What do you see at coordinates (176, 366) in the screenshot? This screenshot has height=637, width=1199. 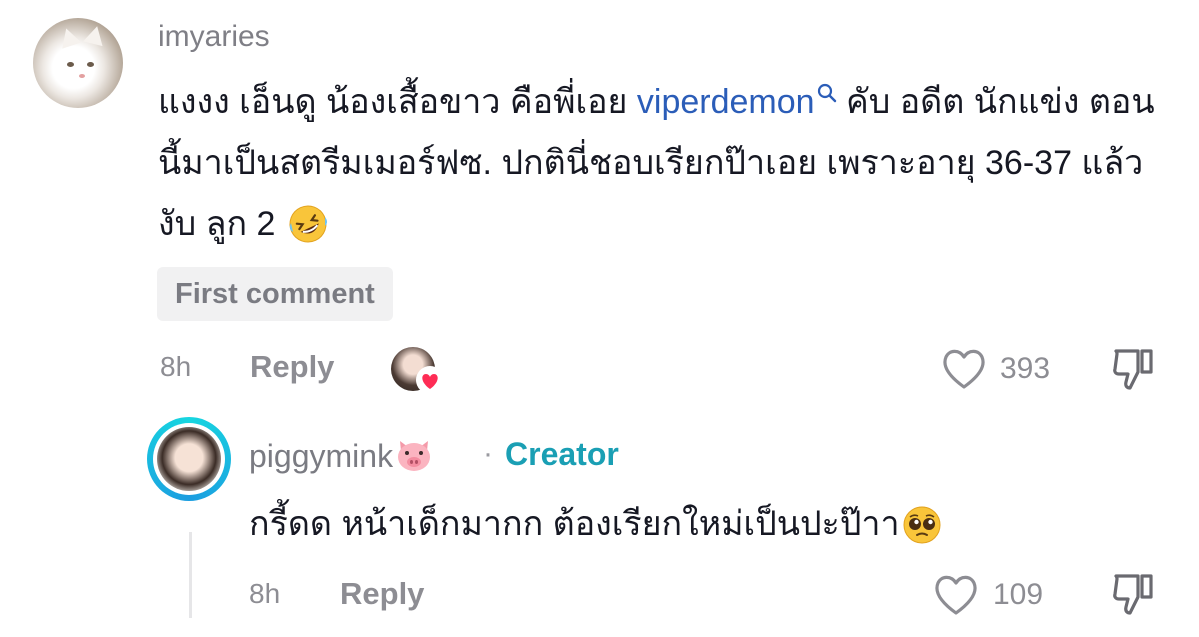 I see `comment-timestamp: 8h` at bounding box center [176, 366].